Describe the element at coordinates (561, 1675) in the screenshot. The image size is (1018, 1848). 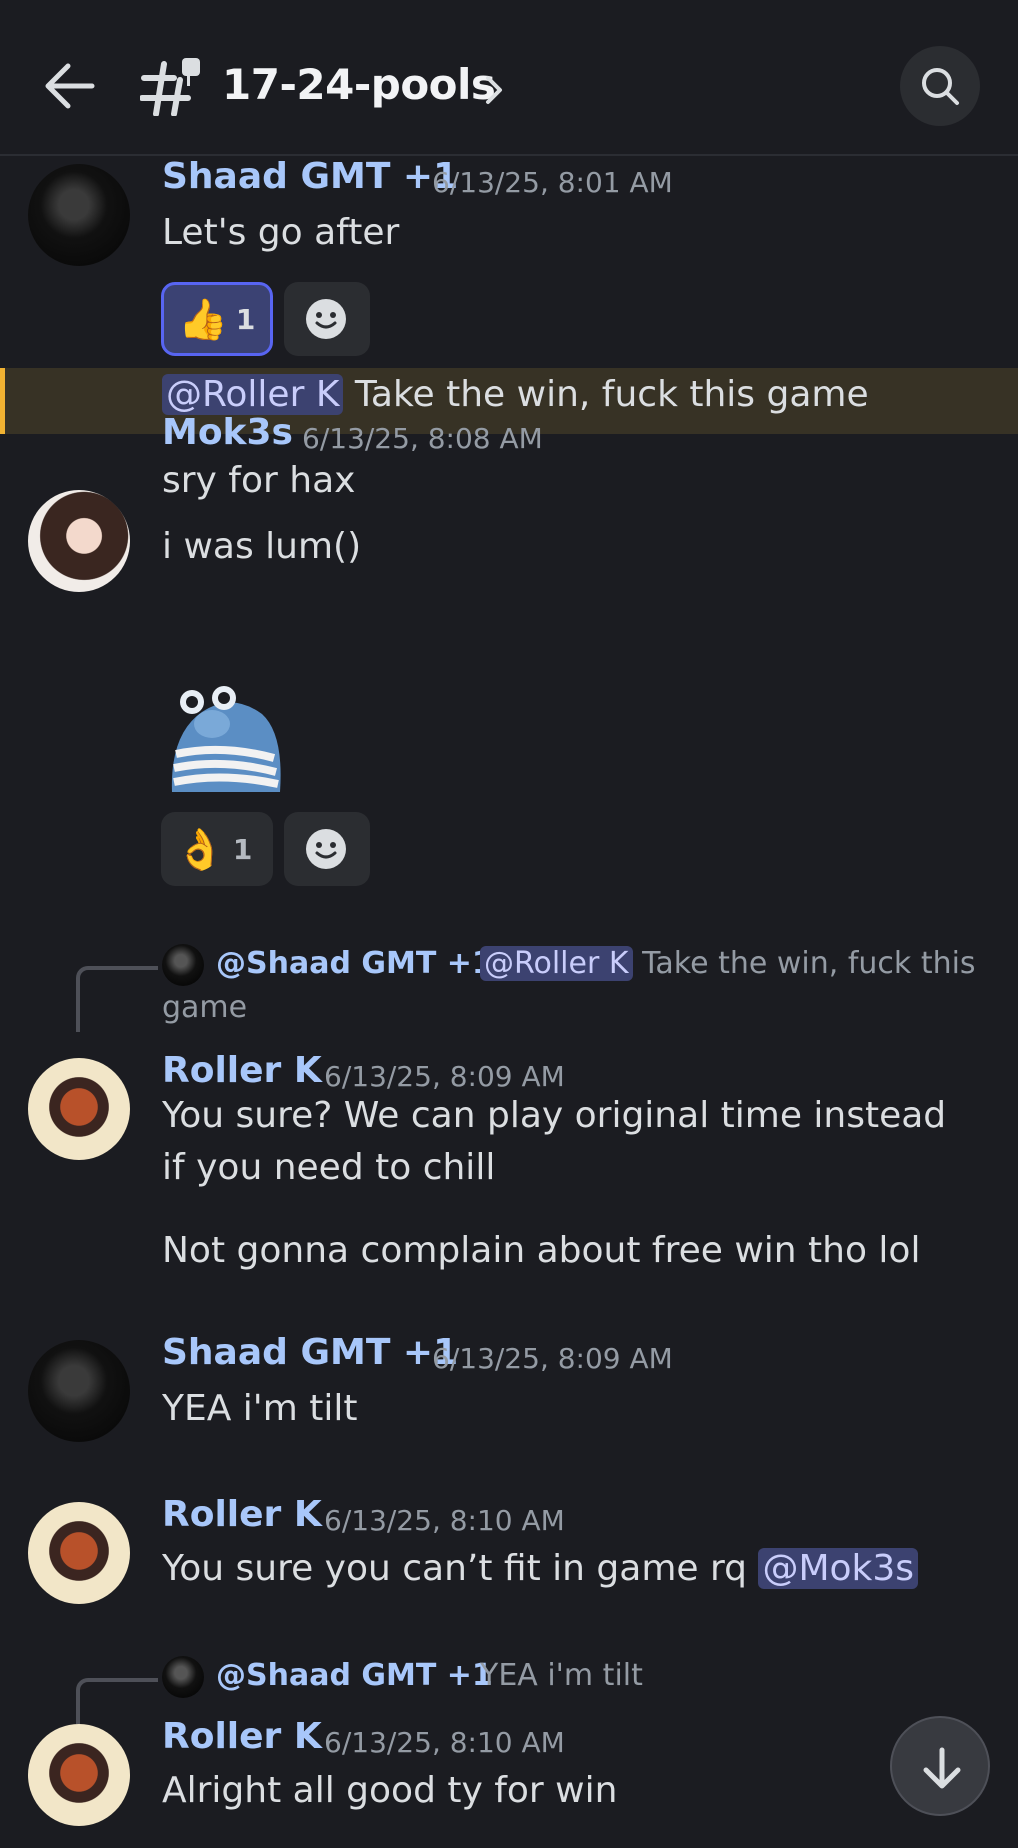
I see `reply-preview: YEA i'm tilt` at that location.